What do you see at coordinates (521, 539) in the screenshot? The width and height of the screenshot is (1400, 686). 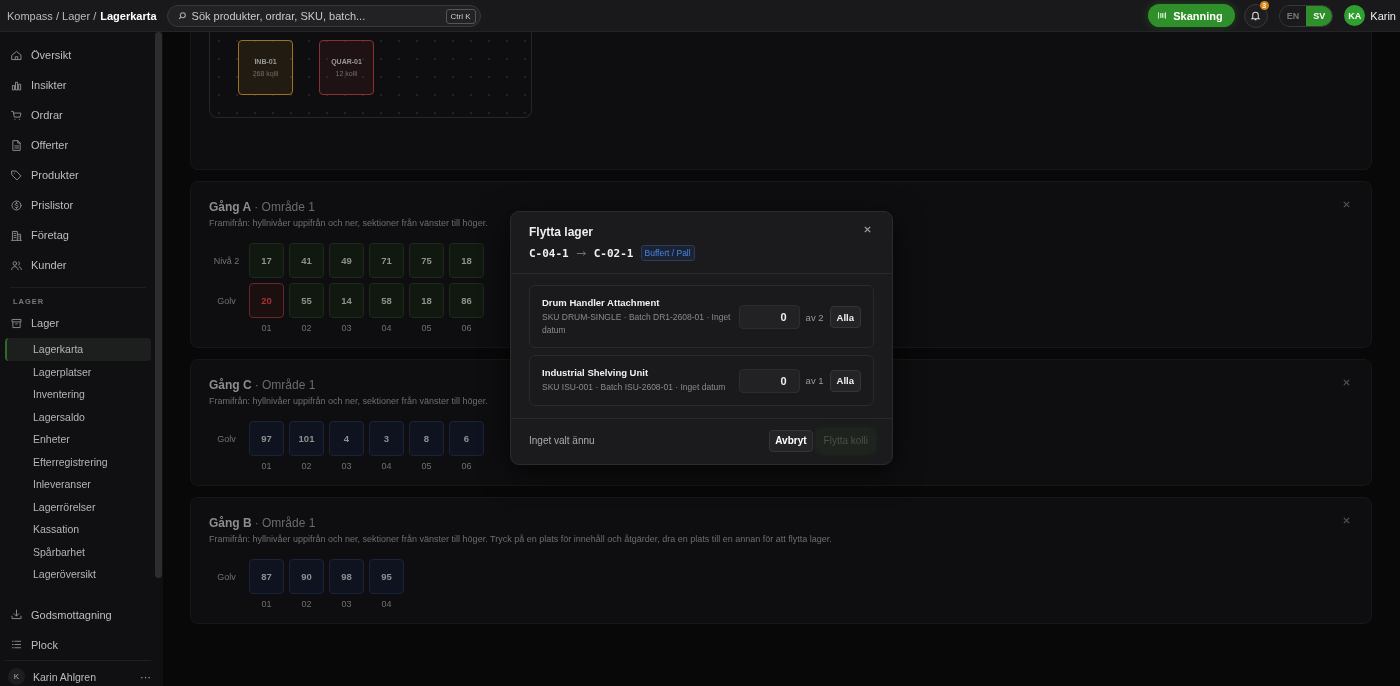 I see `aisle-description: Framifrån: hyllnivåer uppifrån och ner, sektioner från vänster till höger. Tryck på en plats för innehåll och åtgärder, dra en plats till en annan för att flytta lager.` at bounding box center [521, 539].